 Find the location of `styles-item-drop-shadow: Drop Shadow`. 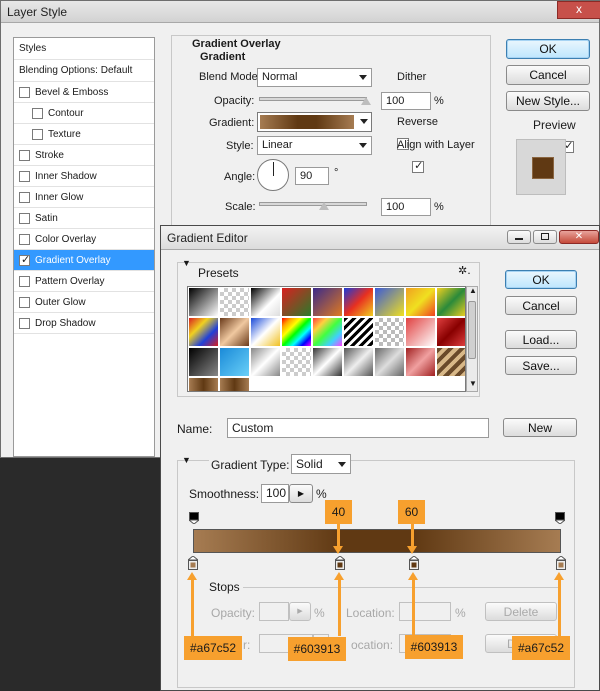

styles-item-drop-shadow: Drop Shadow is located at coordinates (84, 323).